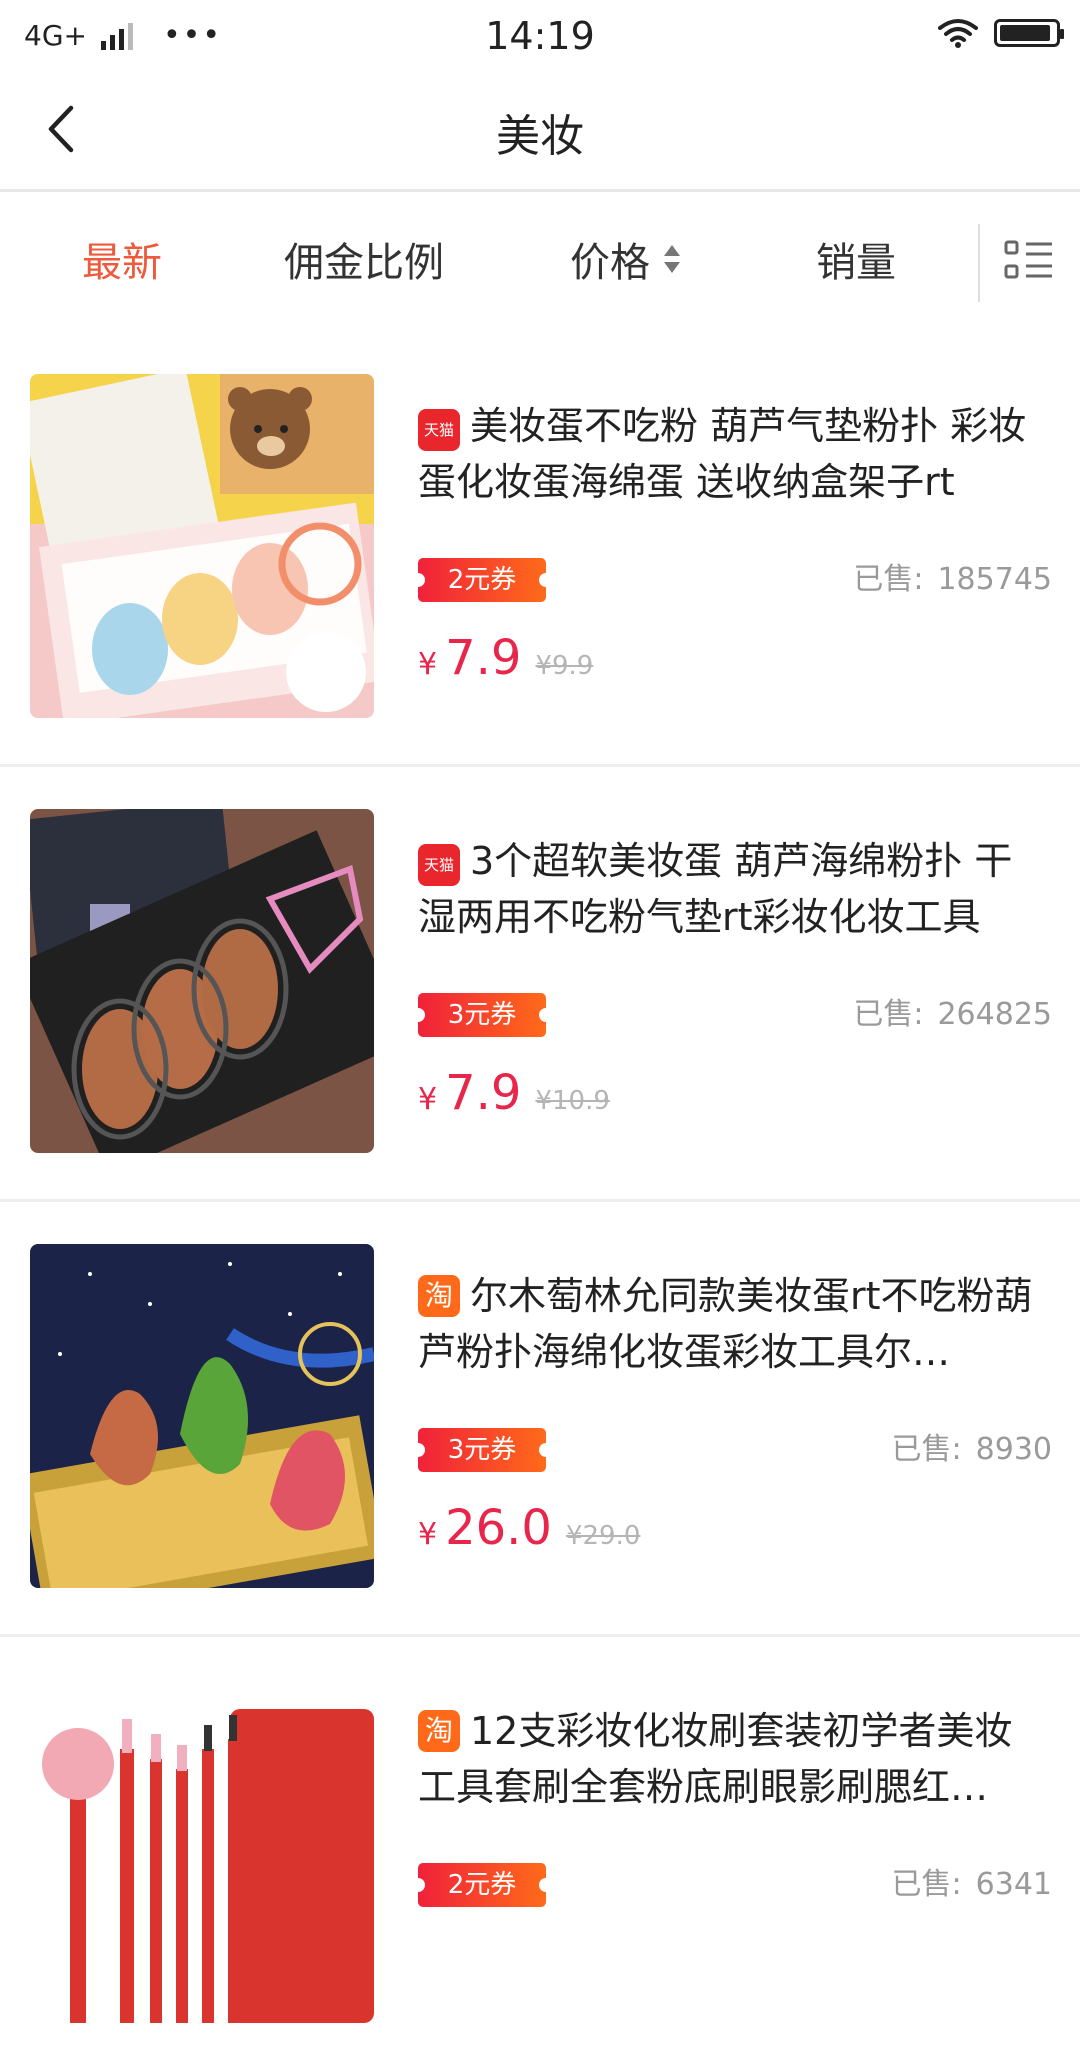 Image resolution: width=1080 pixels, height=2072 pixels. Describe the element at coordinates (715, 889) in the screenshot. I see `product-title-text: 3个超软美妆蛋 葫芦海绵粉扑 干湿两用不吃粉气垫rt彩妆化妆工具` at that location.